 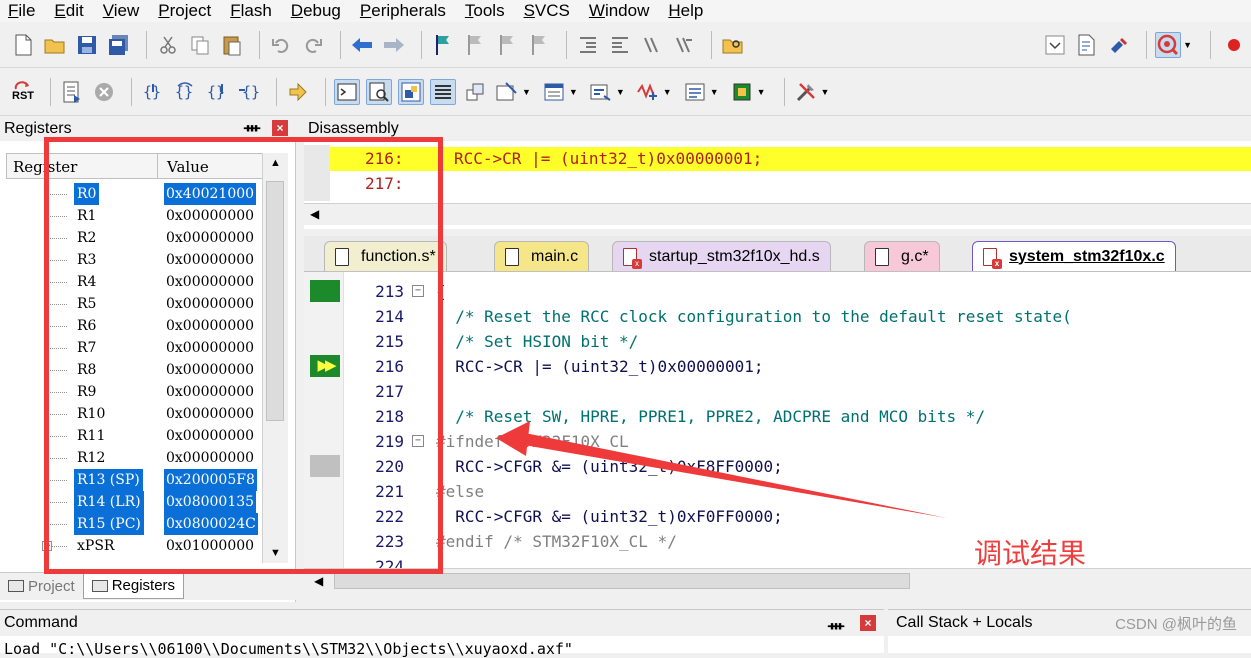 I want to click on cut-icon, so click(x=168, y=45).